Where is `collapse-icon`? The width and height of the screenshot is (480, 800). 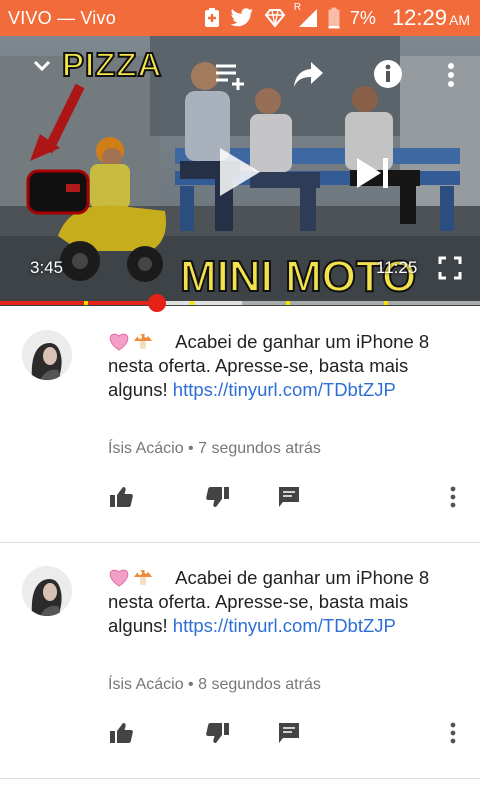 collapse-icon is located at coordinates (42, 68).